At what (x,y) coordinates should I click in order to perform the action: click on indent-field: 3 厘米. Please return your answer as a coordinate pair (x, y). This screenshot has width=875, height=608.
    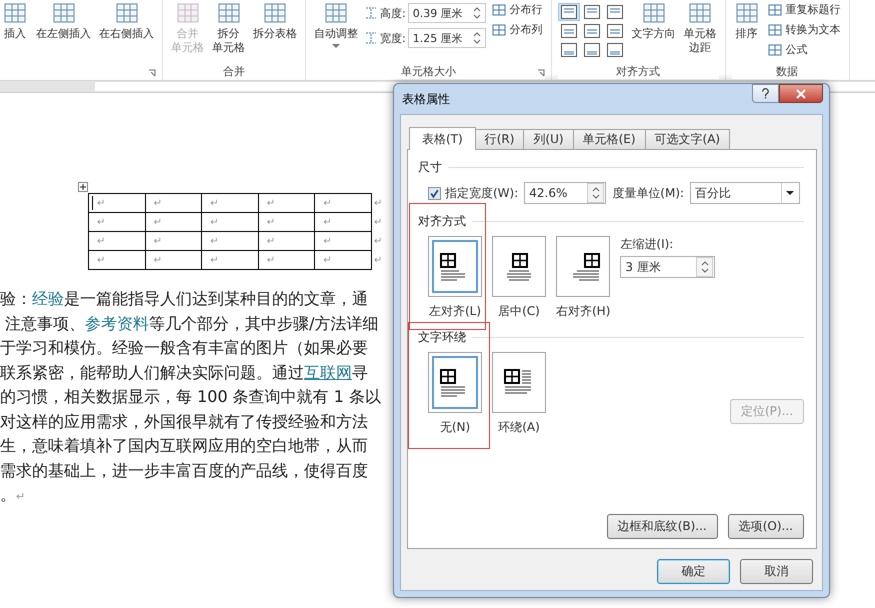
    Looking at the image, I should click on (668, 267).